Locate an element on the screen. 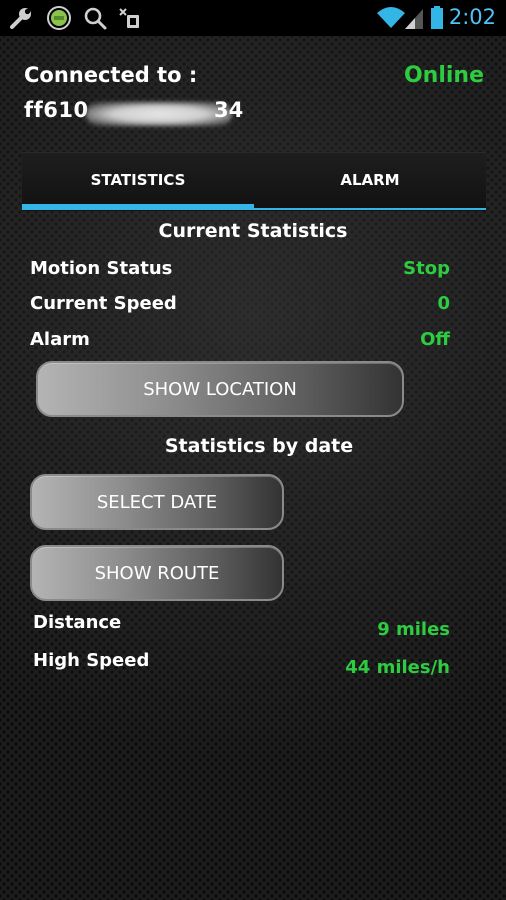 This screenshot has width=506, height=900. clock: 2:02 is located at coordinates (472, 17).